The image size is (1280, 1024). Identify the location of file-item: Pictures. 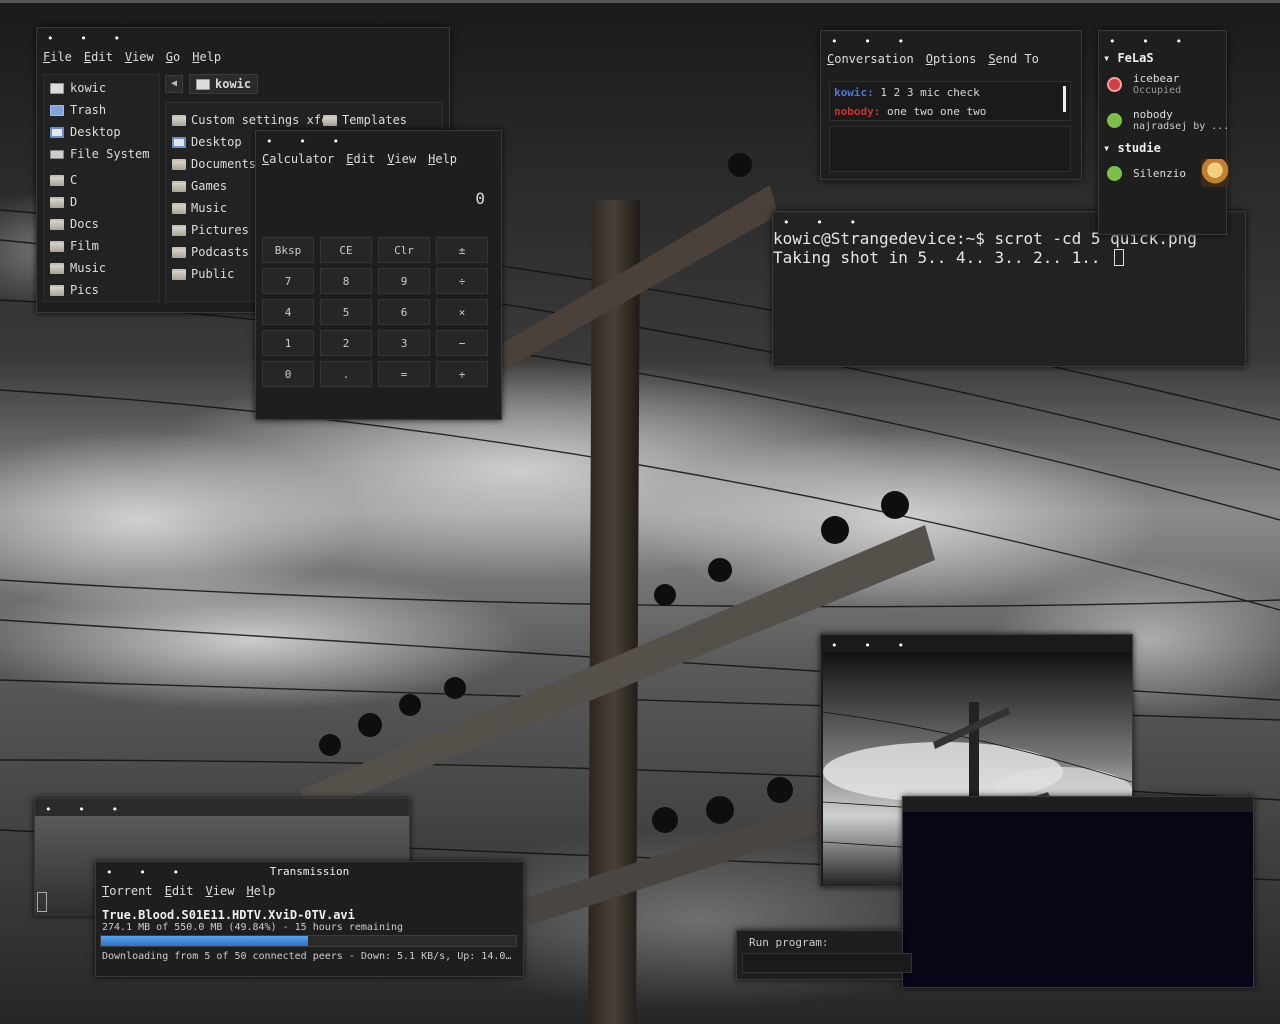
(210, 230).